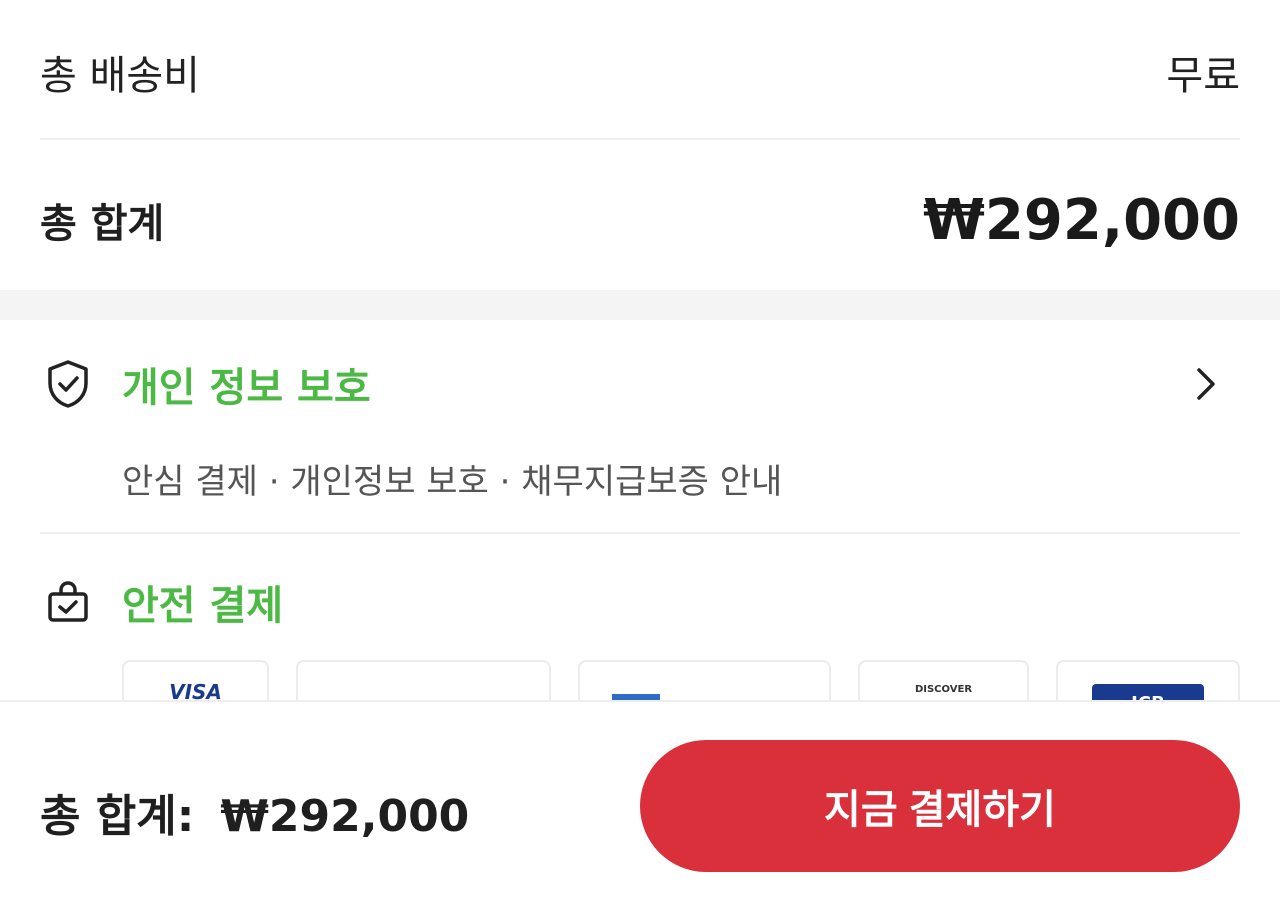 This screenshot has height=902, width=1280. Describe the element at coordinates (452, 482) in the screenshot. I see `privacy-description: 안심 결제 · 개인정보 보호 · 채무지급보증 안내` at that location.